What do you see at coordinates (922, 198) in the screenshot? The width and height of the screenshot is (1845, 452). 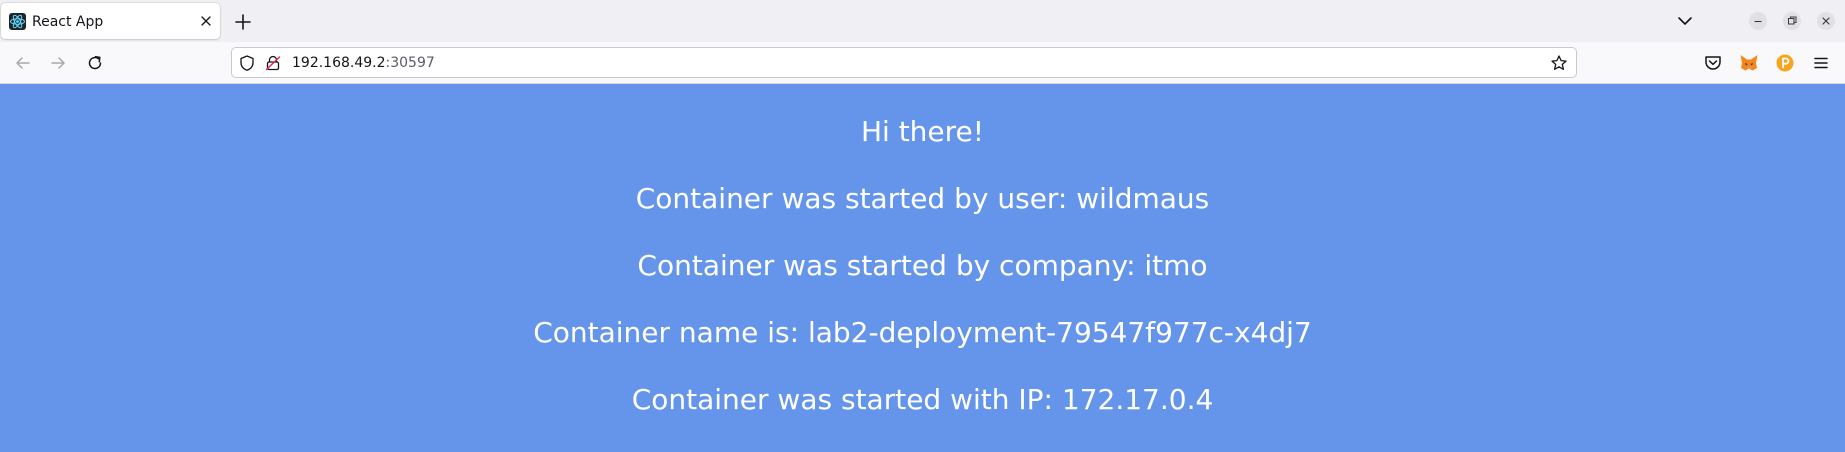 I see `user-info-text: Container was started by user: wildmaus` at bounding box center [922, 198].